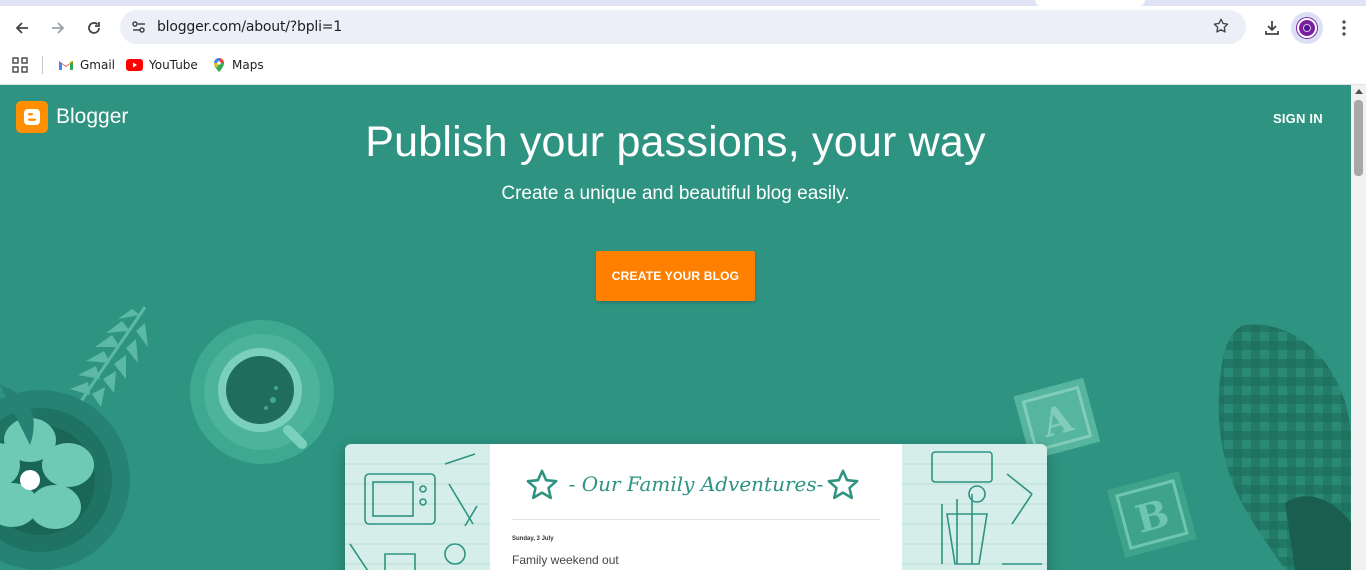 The width and height of the screenshot is (1366, 570). Describe the element at coordinates (98, 65) in the screenshot. I see `bookmark-label: Gmail` at that location.